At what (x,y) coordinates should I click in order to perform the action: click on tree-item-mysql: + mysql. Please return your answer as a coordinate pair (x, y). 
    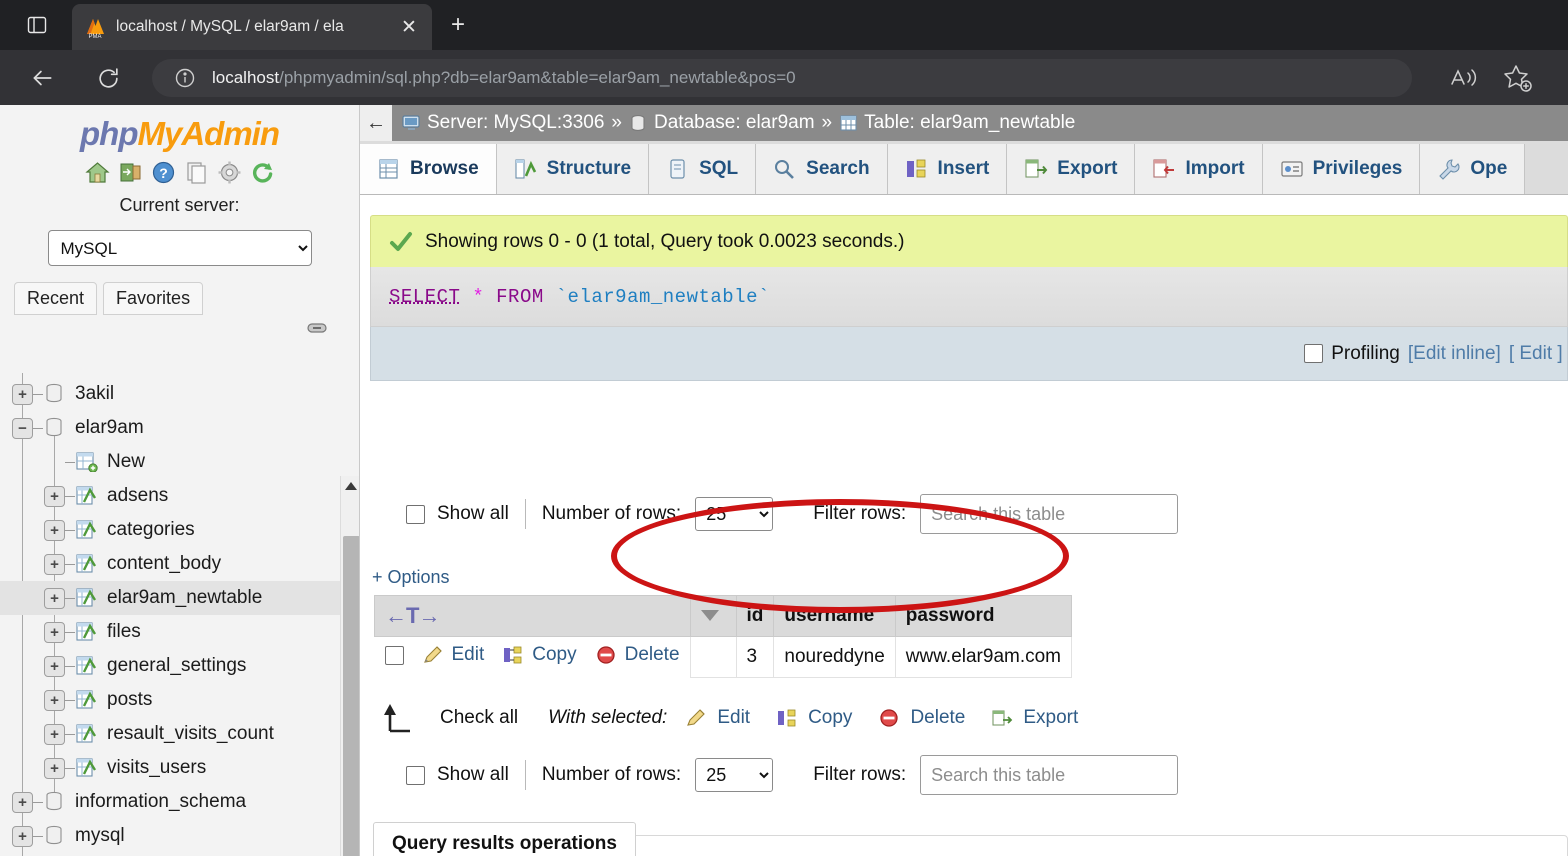
    Looking at the image, I should click on (170, 836).